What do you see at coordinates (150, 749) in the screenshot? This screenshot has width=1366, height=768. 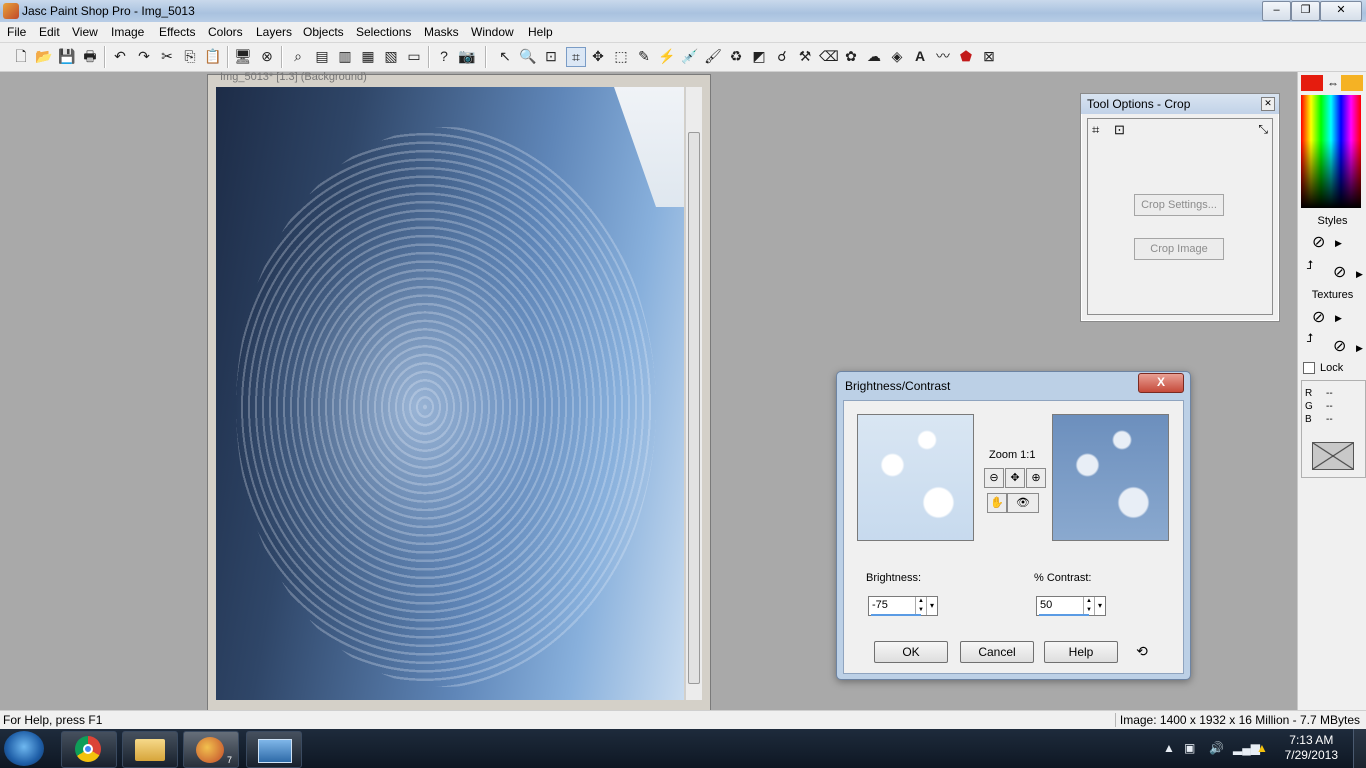 I see `explorer-taskbar-button` at bounding box center [150, 749].